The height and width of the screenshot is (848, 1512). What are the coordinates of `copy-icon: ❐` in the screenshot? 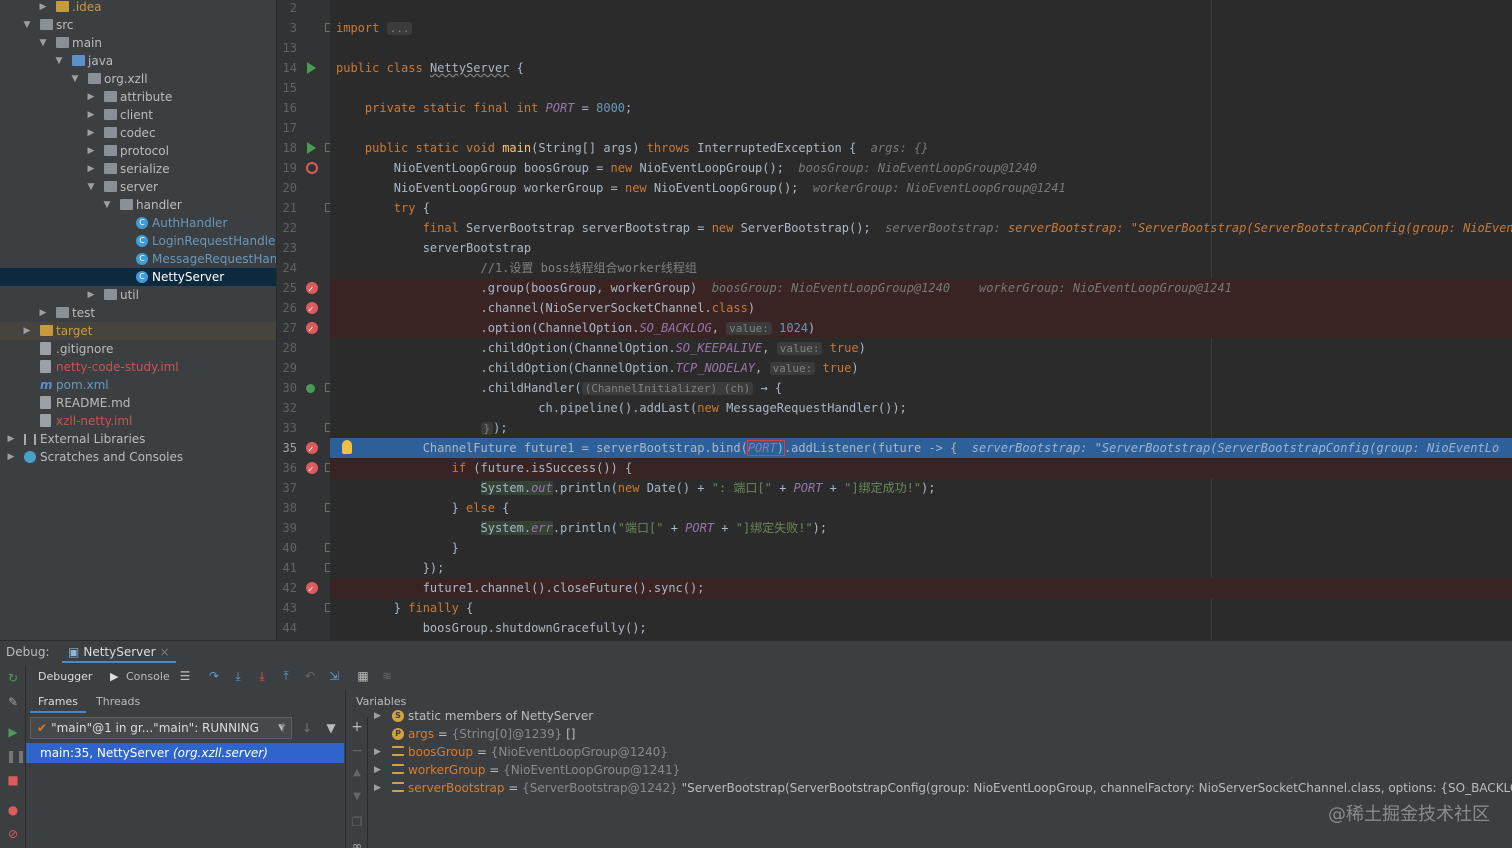 It's located at (357, 822).